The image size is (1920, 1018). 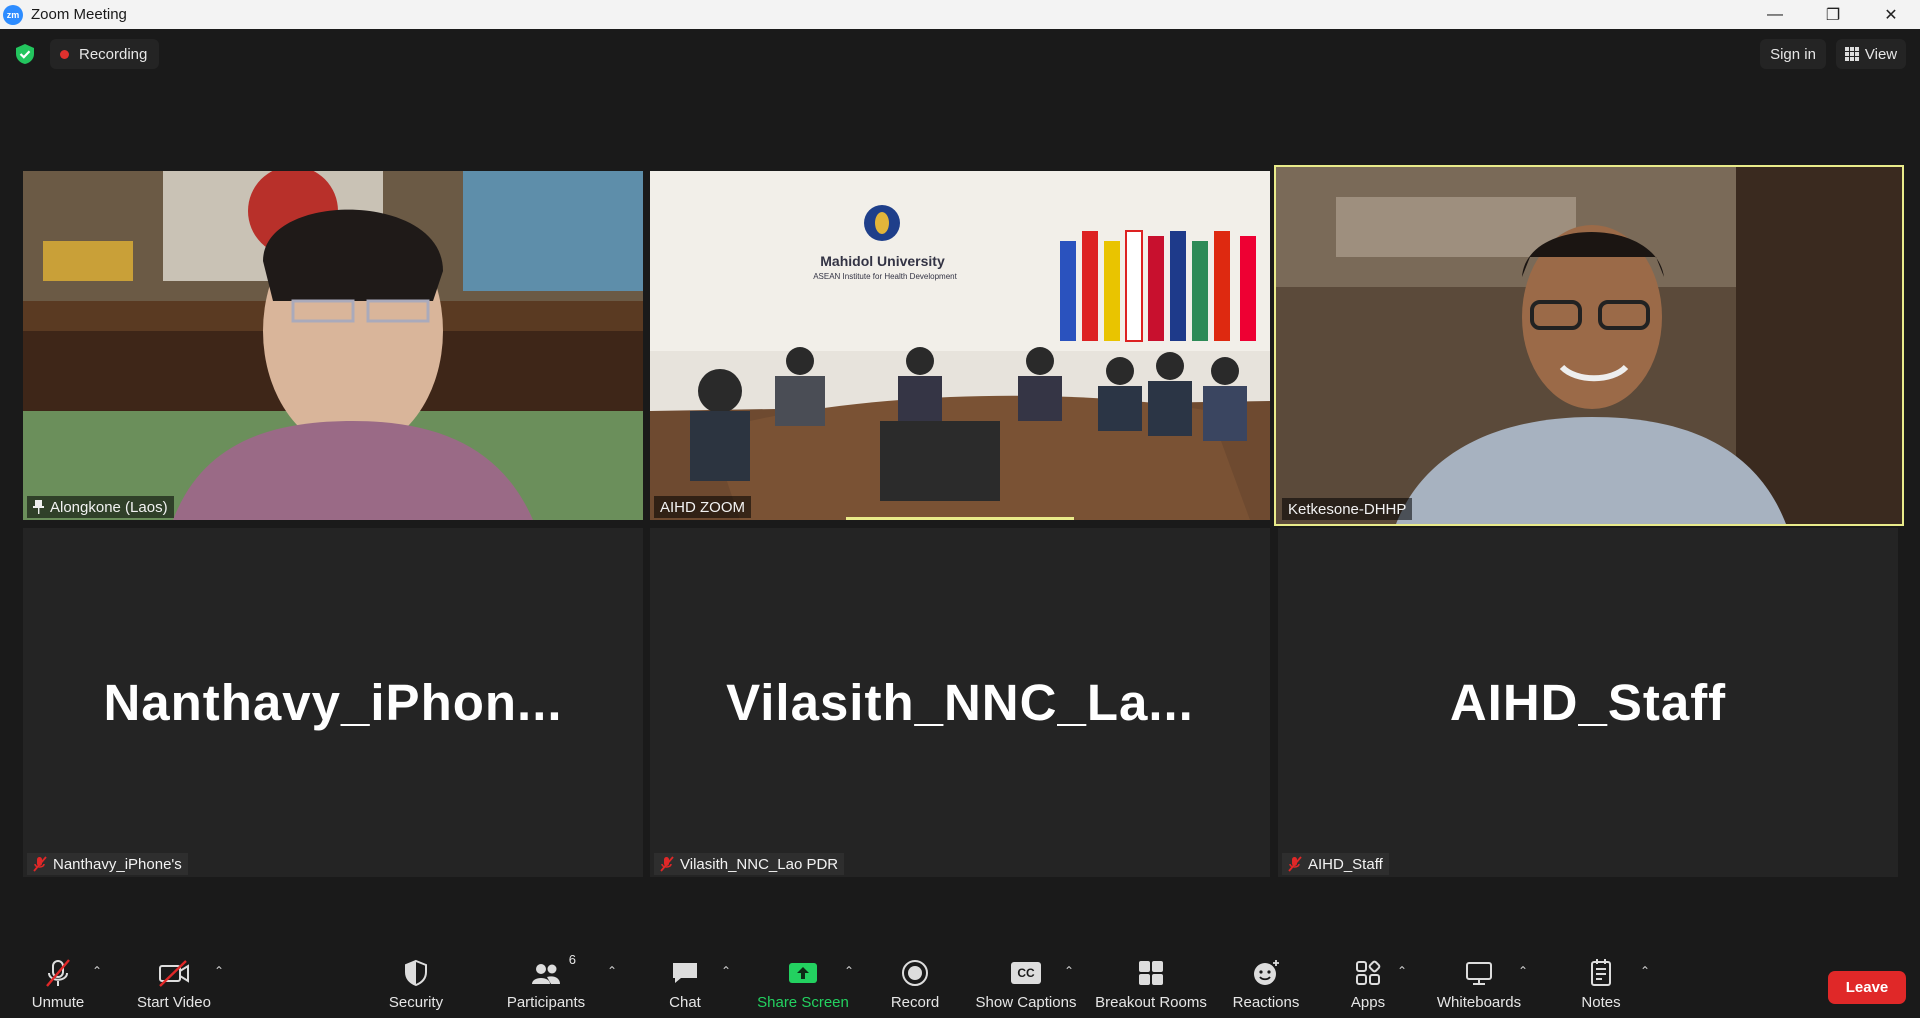 I want to click on reactions-label: Reactions, so click(x=1266, y=1002).